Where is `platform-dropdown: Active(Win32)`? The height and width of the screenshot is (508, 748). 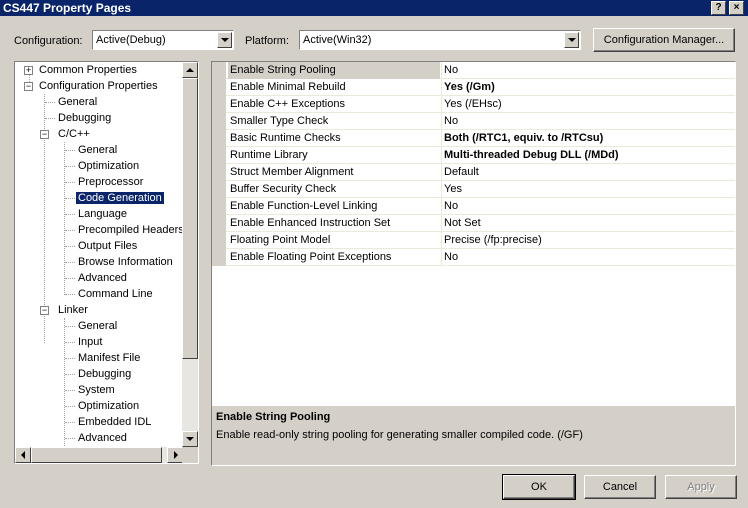 platform-dropdown: Active(Win32) is located at coordinates (440, 40).